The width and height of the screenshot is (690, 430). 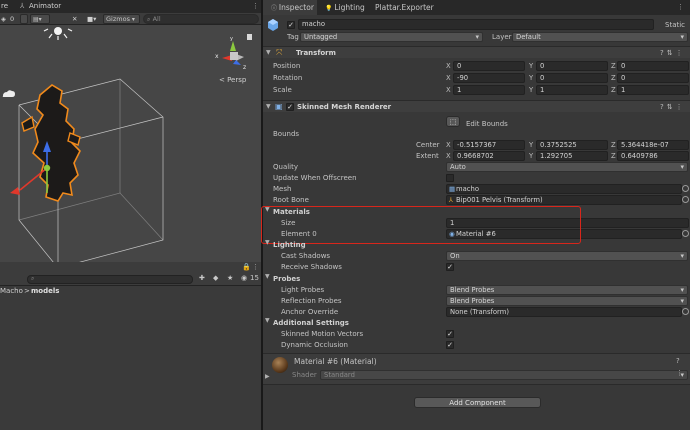 I want to click on cloud-icon, so click(x=9, y=93).